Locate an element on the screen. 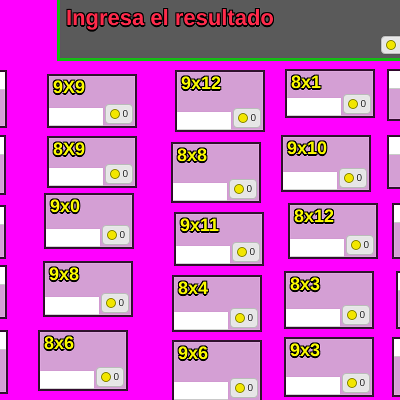 This screenshot has width=400, height=400. header-title: Ingresa el resultado is located at coordinates (170, 18).